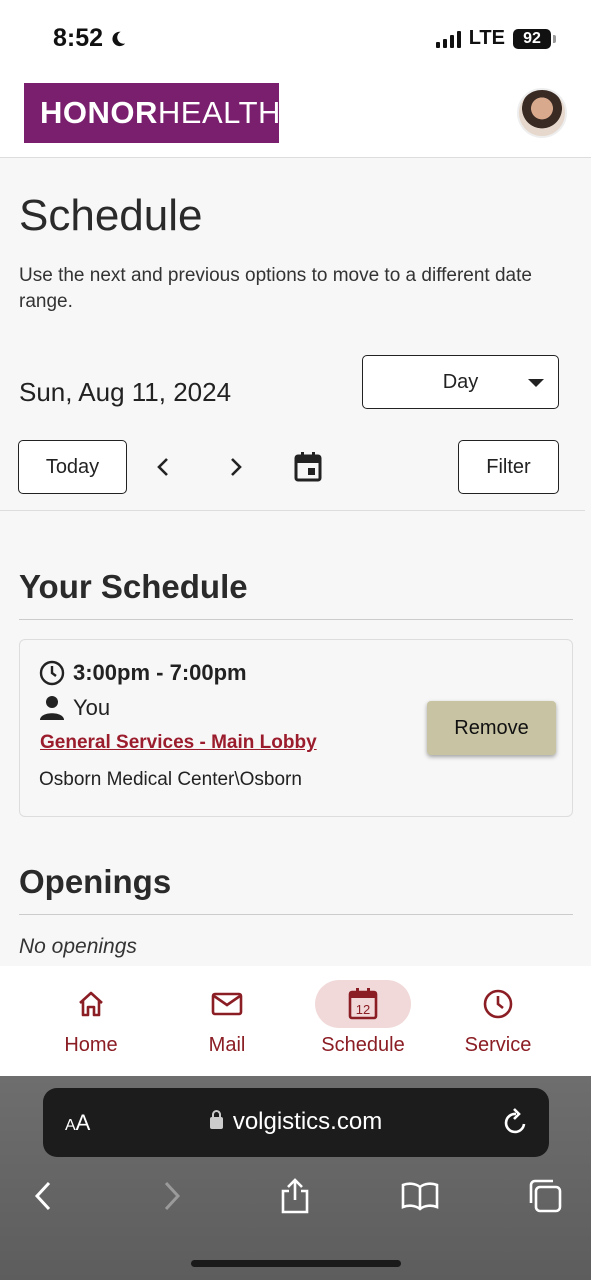 The image size is (591, 1280). I want to click on assignment-link: General Services - Main Lobby, so click(178, 743).